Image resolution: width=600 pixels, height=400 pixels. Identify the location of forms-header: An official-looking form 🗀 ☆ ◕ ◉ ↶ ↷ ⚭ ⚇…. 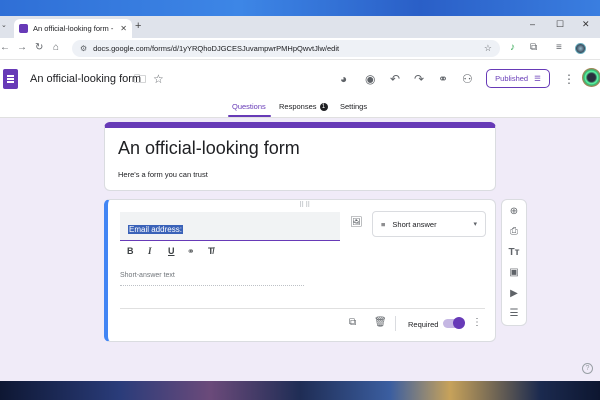
(300, 89).